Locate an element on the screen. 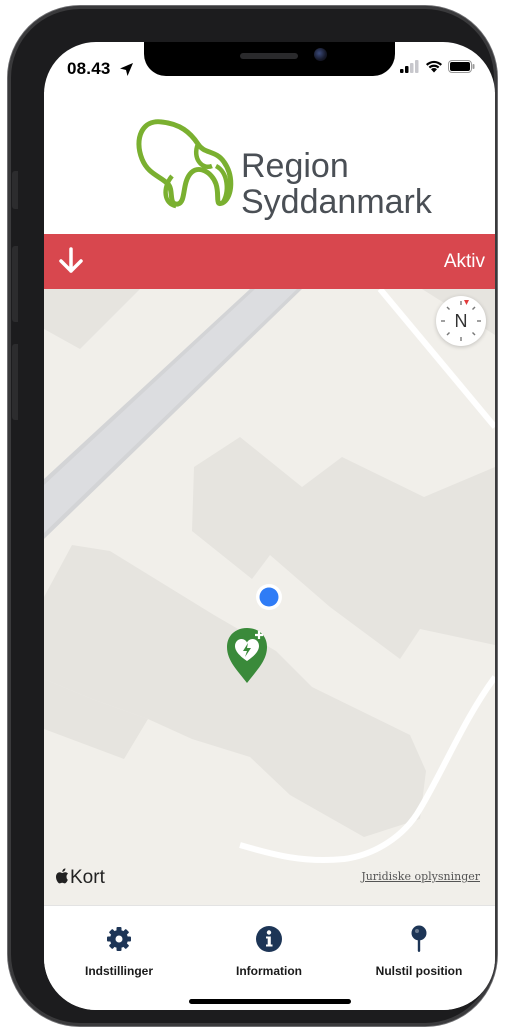 The height and width of the screenshot is (1031, 505). legal-link: Juridiske oplysninger is located at coordinates (420, 876).